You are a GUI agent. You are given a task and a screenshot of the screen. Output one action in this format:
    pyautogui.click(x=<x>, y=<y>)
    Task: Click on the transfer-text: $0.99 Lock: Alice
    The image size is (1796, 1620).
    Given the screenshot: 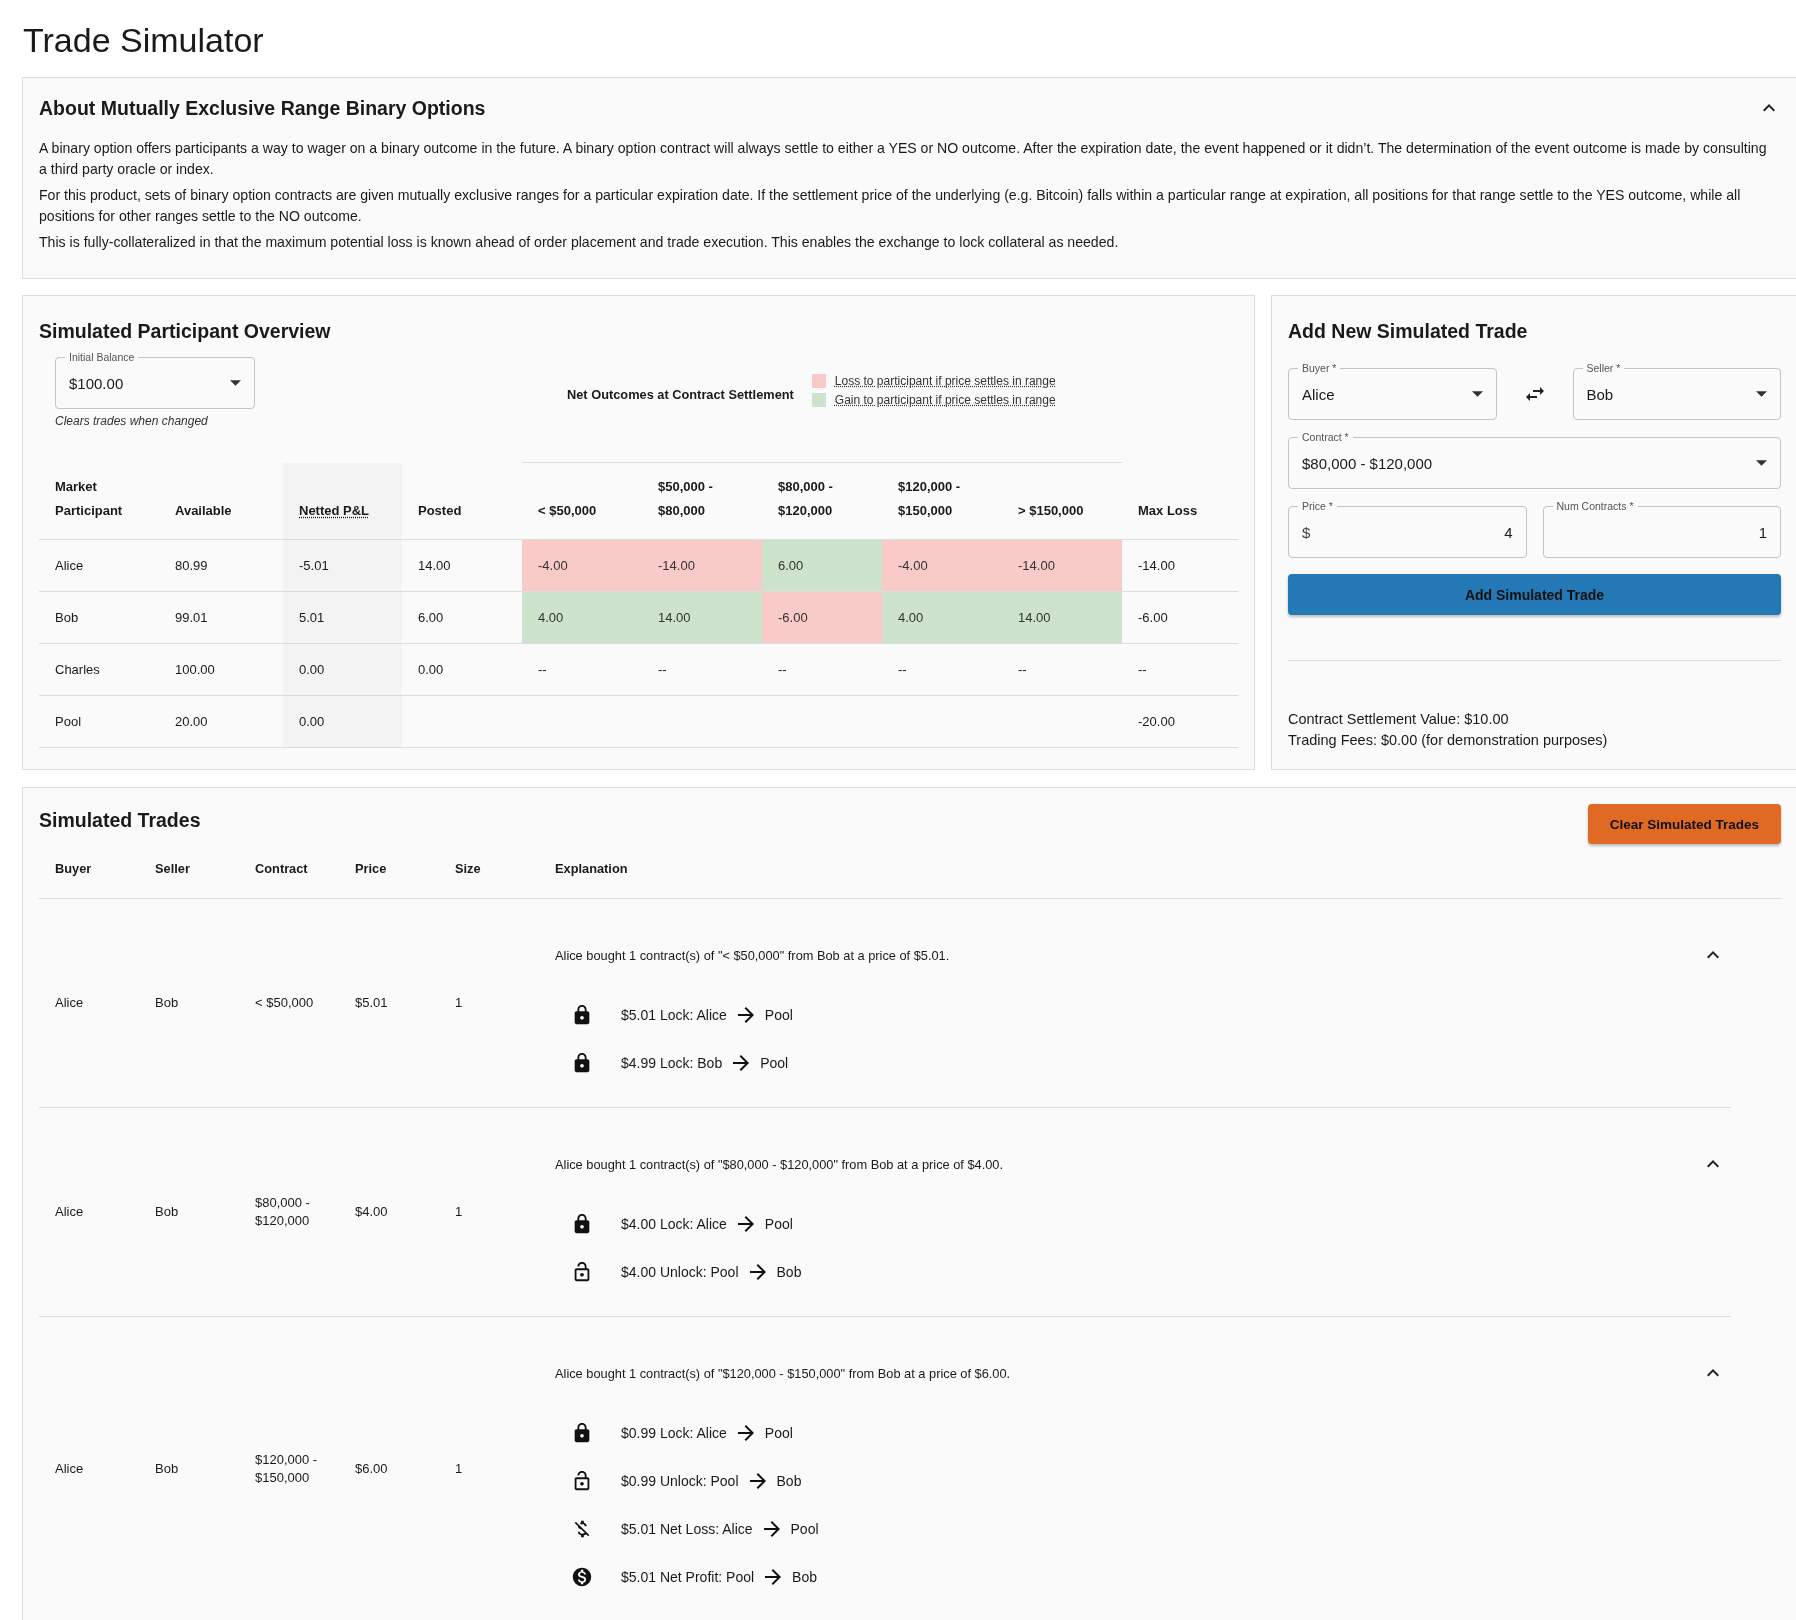 What is the action you would take?
    pyautogui.click(x=674, y=1433)
    